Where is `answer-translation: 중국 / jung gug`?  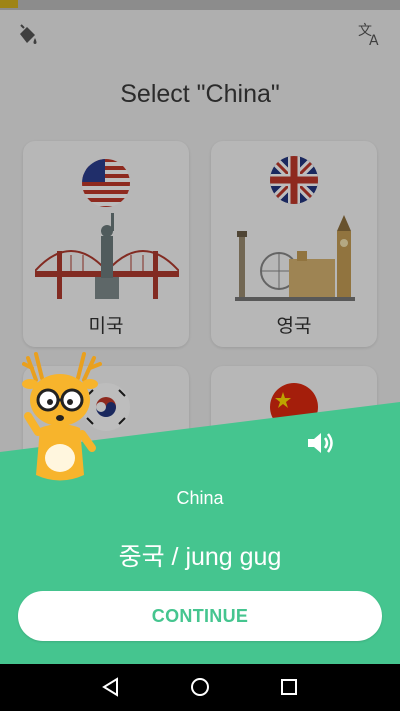 answer-translation: 중국 / jung gug is located at coordinates (200, 557).